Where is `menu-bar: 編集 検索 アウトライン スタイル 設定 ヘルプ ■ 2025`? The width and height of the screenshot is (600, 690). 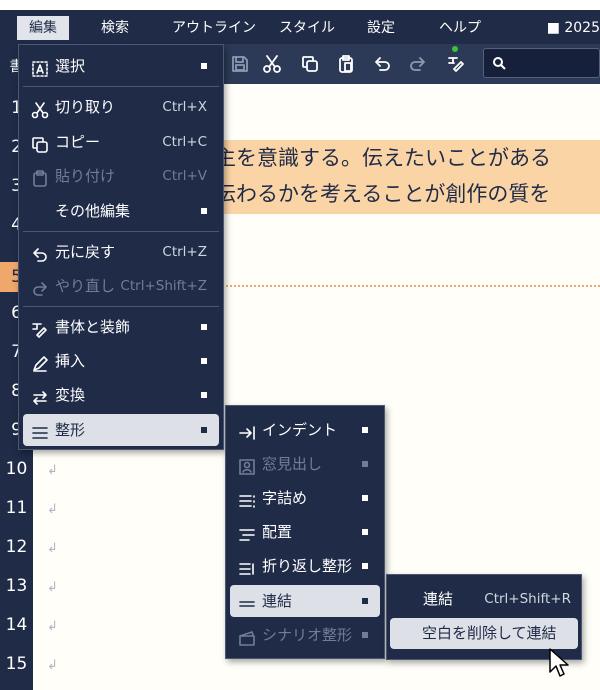
menu-bar: 編集 検索 アウトライン スタイル 設定 ヘルプ ■ 2025 is located at coordinates (300, 27).